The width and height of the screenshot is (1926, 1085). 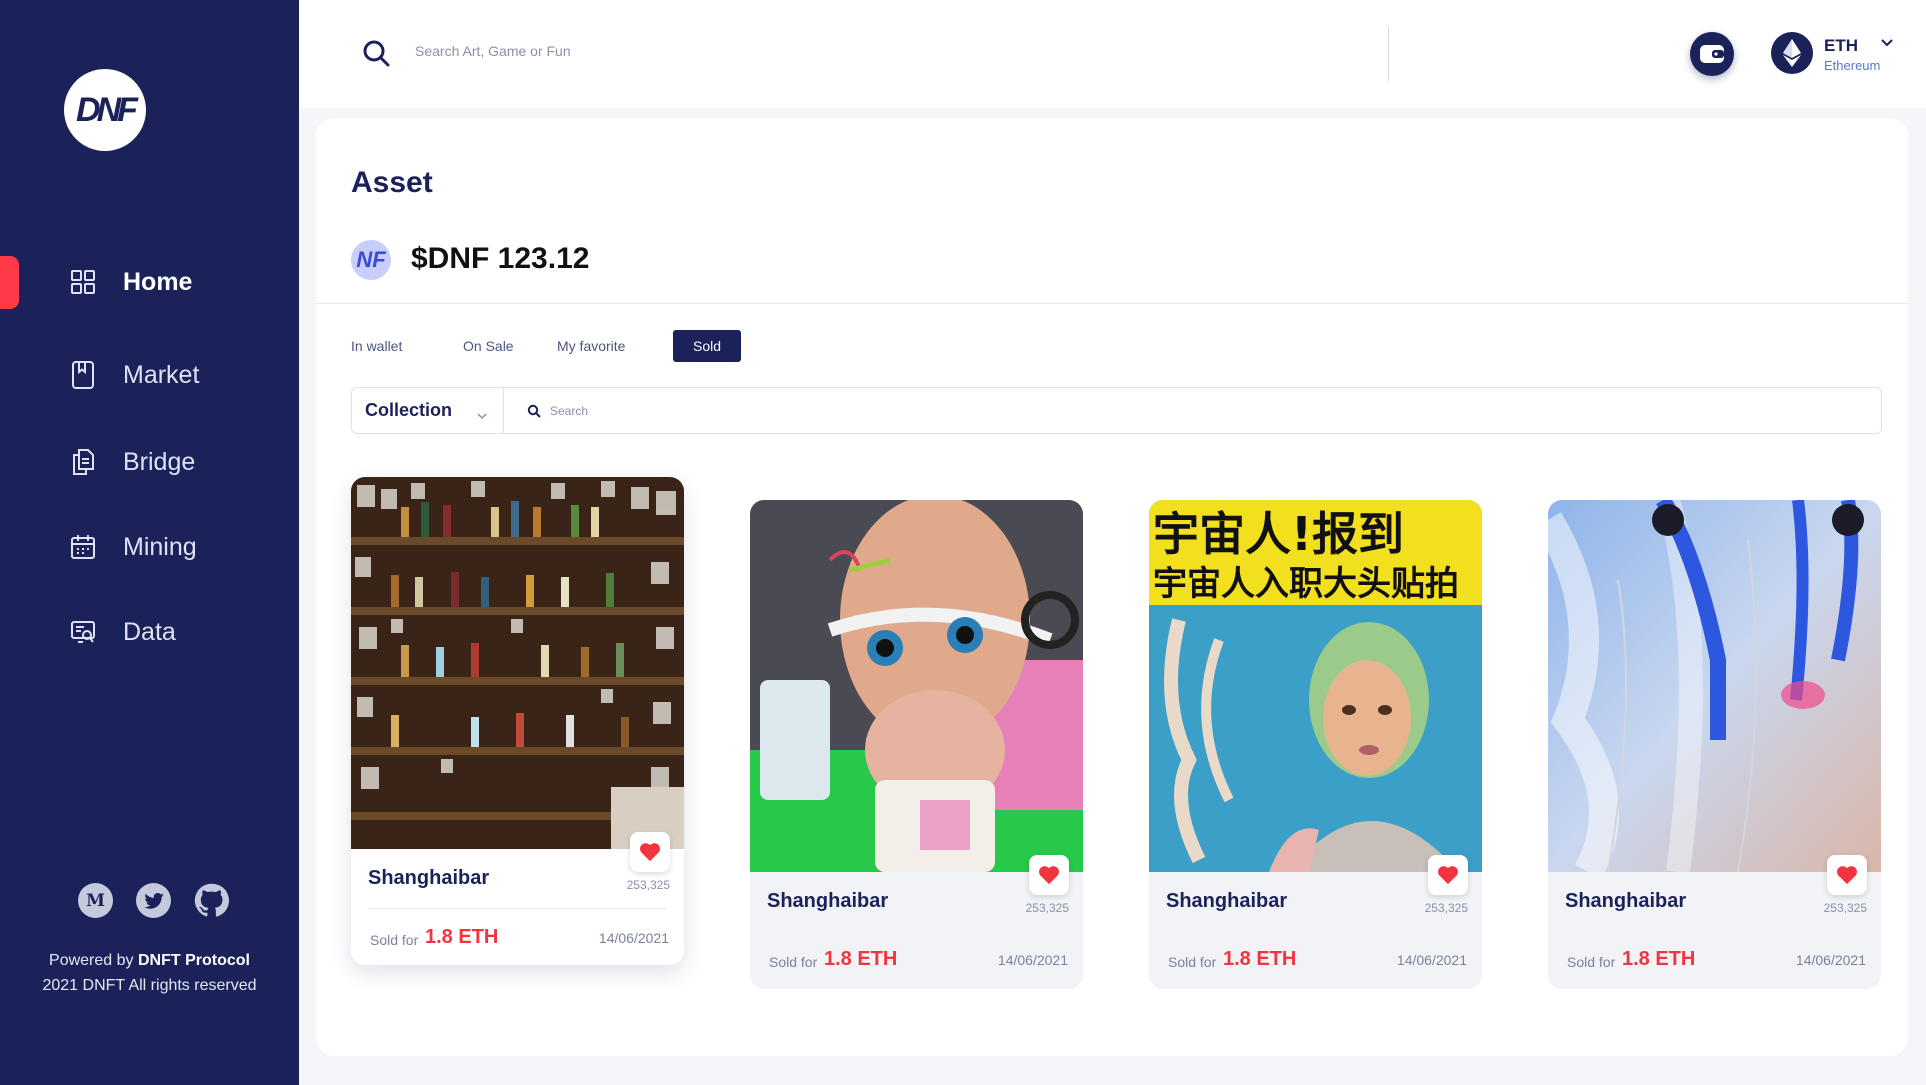 I want to click on github-icon, so click(x=211, y=900).